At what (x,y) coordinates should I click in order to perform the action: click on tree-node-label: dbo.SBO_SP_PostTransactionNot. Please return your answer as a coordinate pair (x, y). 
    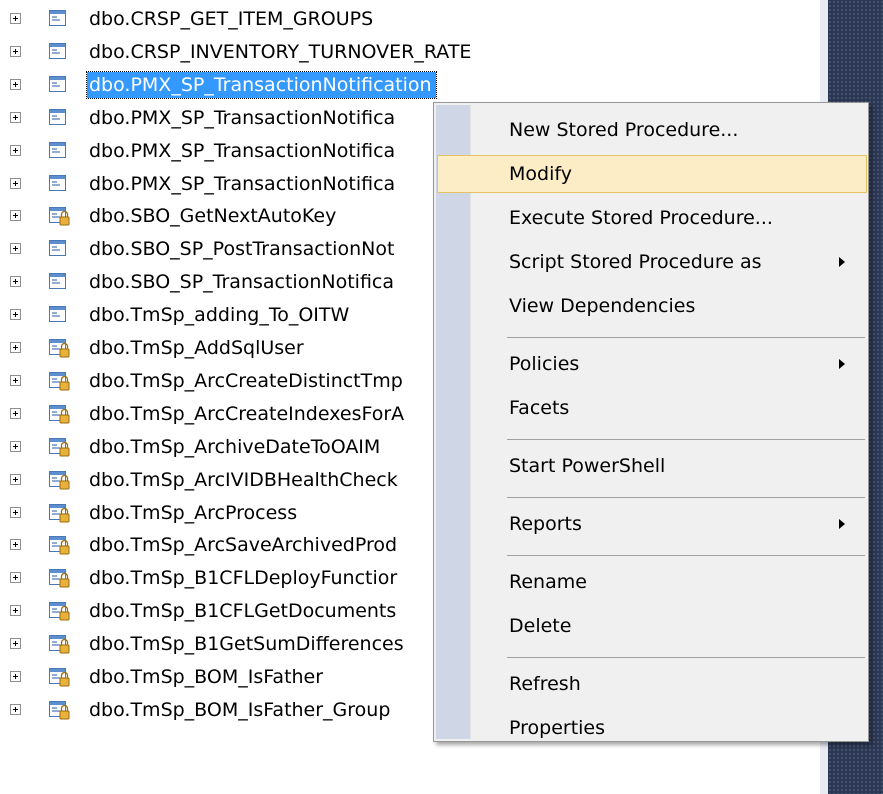
    Looking at the image, I should click on (242, 249).